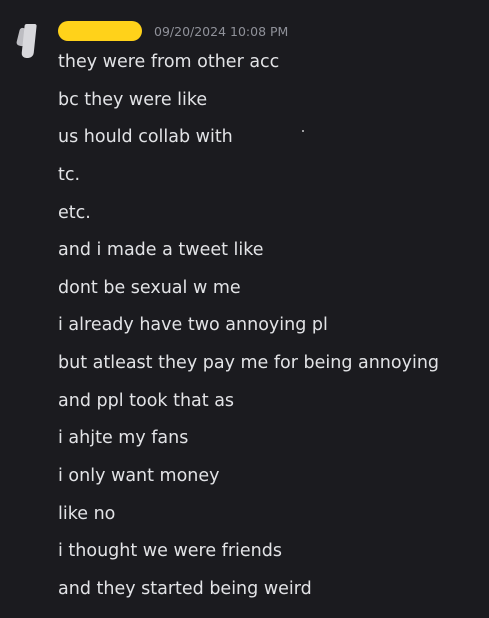 The width and height of the screenshot is (489, 618). Describe the element at coordinates (123, 438) in the screenshot. I see `message-line: i ahjte my fans` at that location.